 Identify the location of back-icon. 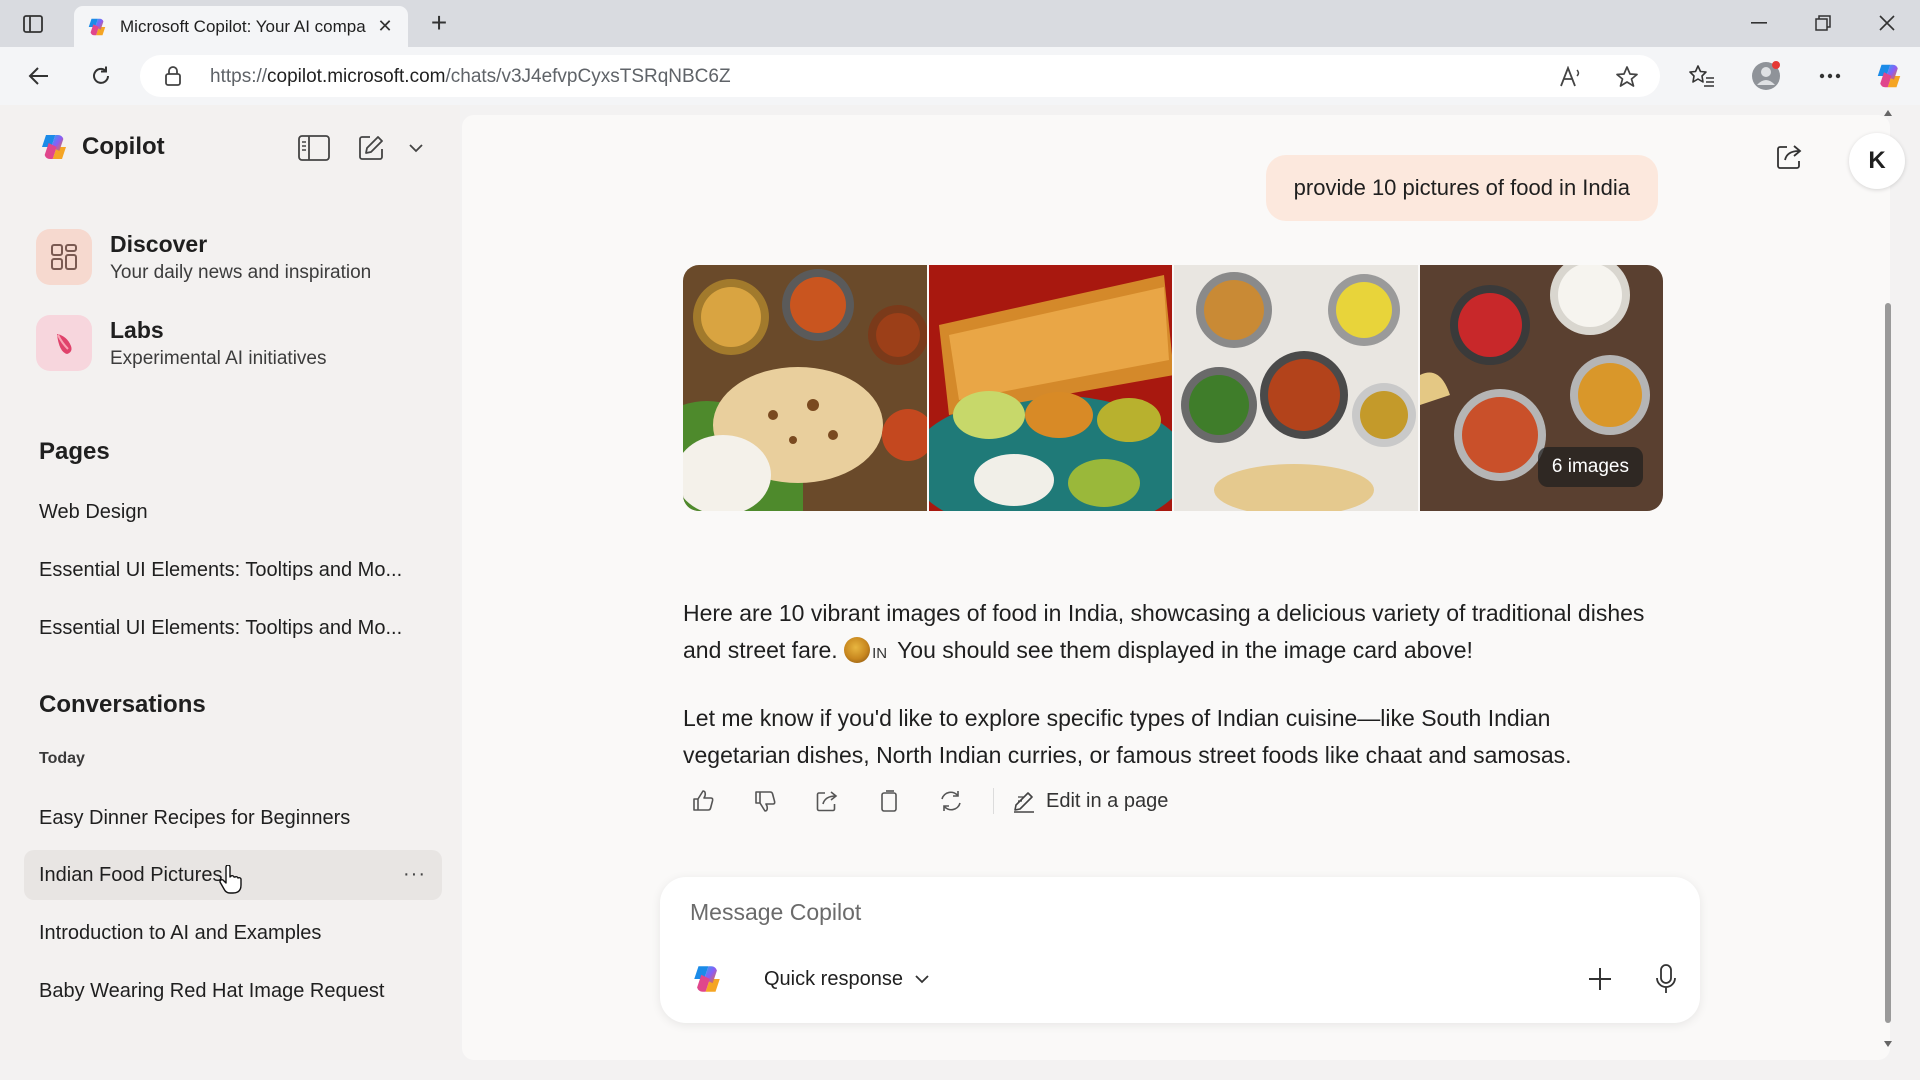
(39, 76).